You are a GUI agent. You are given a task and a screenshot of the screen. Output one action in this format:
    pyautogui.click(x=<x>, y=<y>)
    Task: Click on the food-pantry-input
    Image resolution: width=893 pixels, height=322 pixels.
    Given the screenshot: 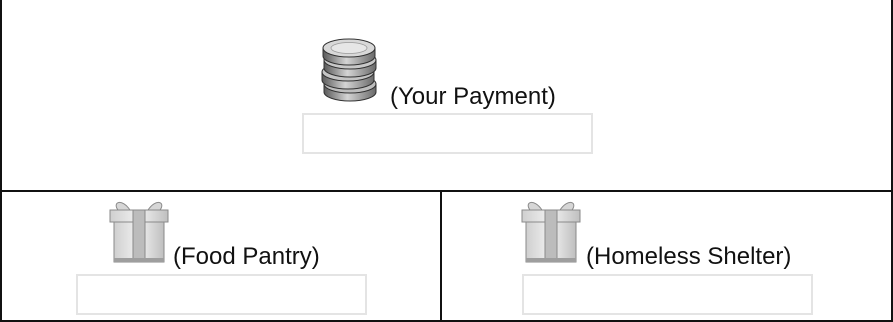 What is the action you would take?
    pyautogui.click(x=221, y=294)
    